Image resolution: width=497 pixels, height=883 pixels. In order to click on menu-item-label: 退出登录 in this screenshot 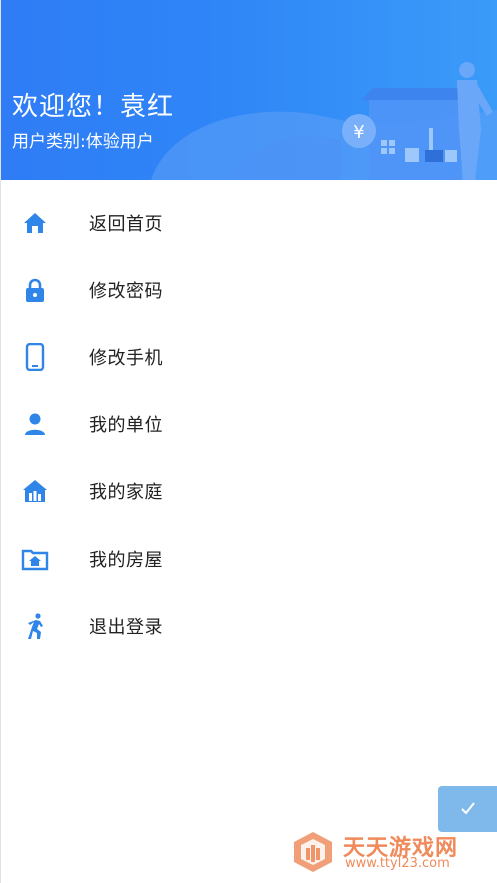, I will do `click(126, 627)`.